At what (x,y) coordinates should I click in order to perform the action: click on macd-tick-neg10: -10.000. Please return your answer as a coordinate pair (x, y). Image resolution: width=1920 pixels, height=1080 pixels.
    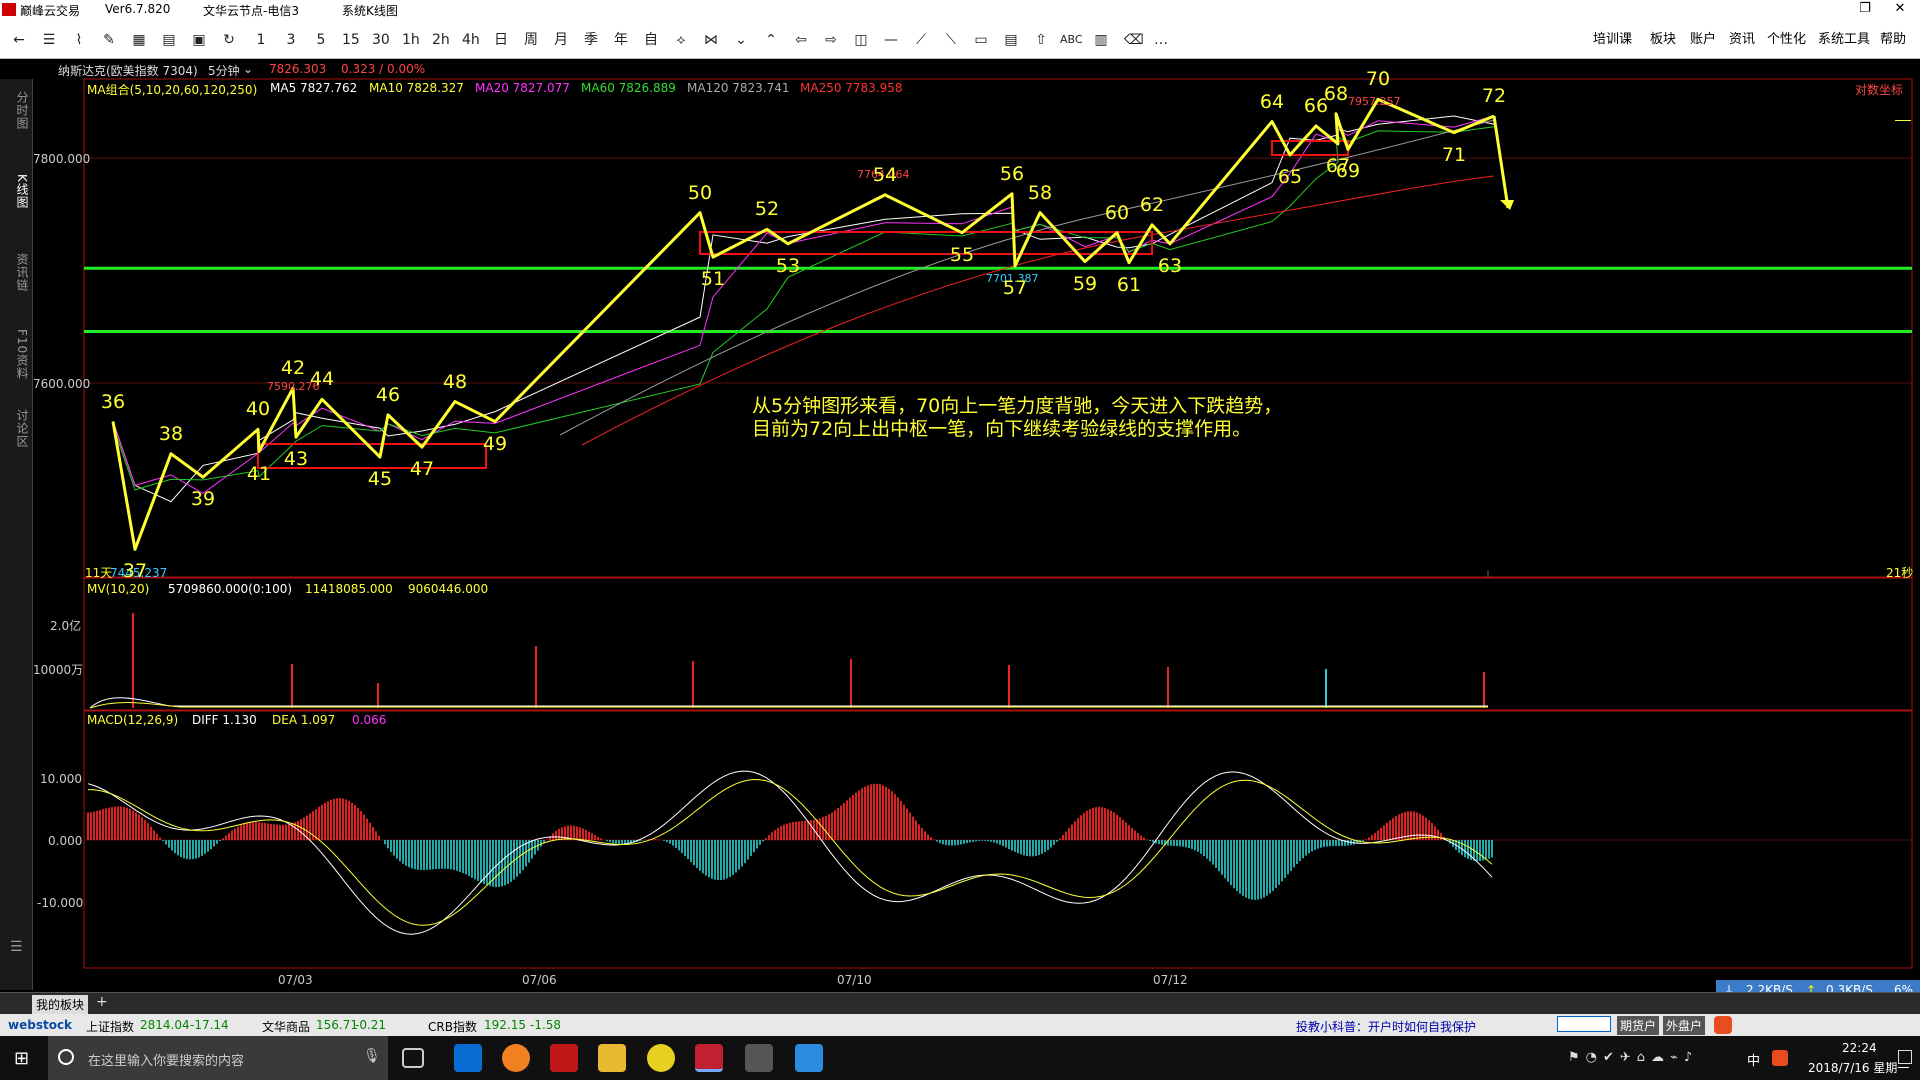
    Looking at the image, I should click on (60, 903).